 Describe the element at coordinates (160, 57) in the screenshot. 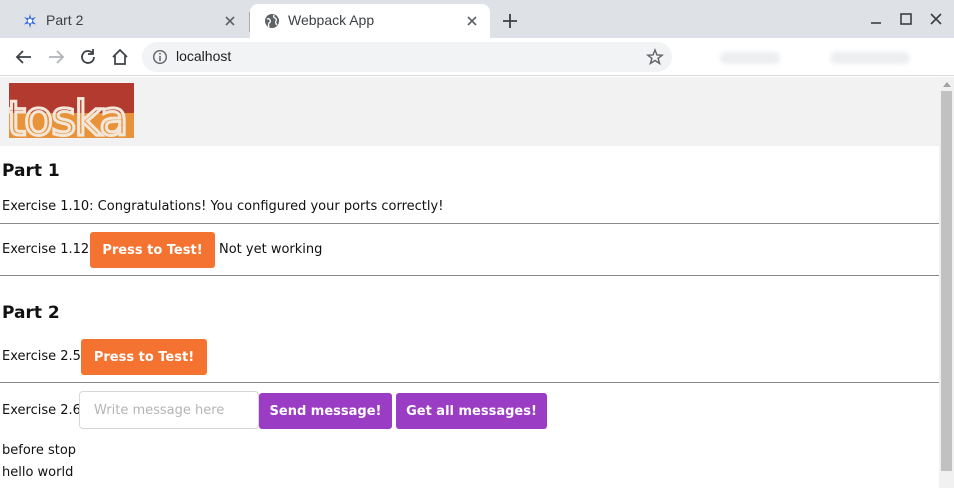

I see `info-icon` at that location.